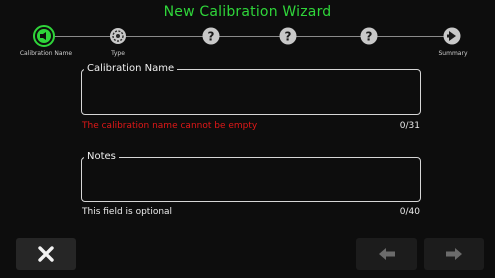 The image size is (495, 278). I want to click on calibration-name-counter: 0/31, so click(409, 126).